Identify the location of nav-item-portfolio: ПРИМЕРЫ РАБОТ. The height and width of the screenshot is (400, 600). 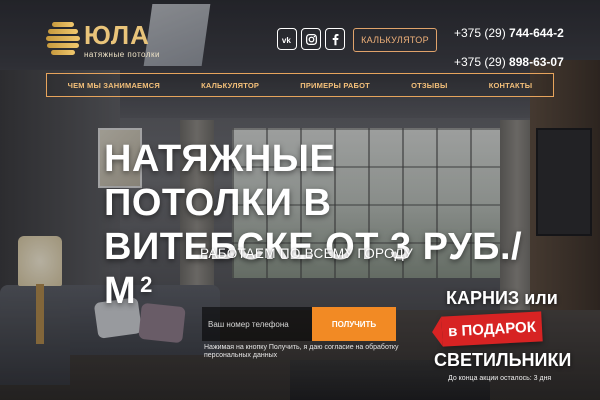
(335, 85).